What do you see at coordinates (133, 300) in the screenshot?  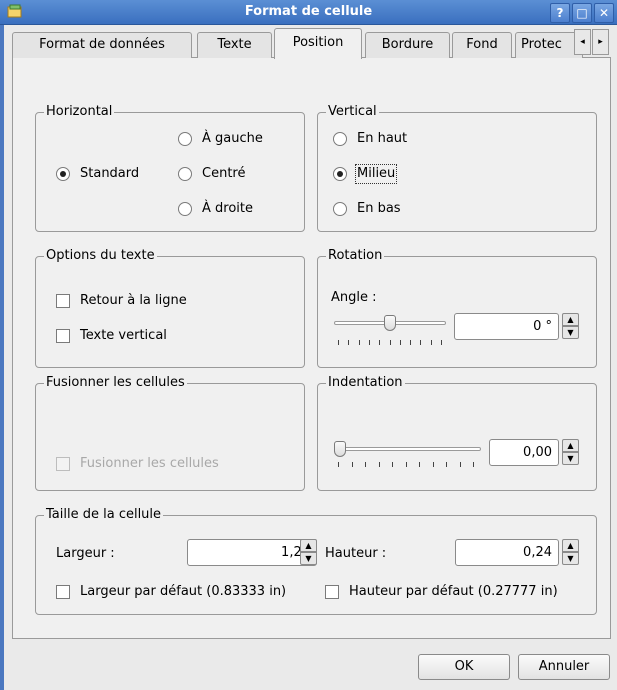 I see `wrap-text-label: Retour à la ligne` at bounding box center [133, 300].